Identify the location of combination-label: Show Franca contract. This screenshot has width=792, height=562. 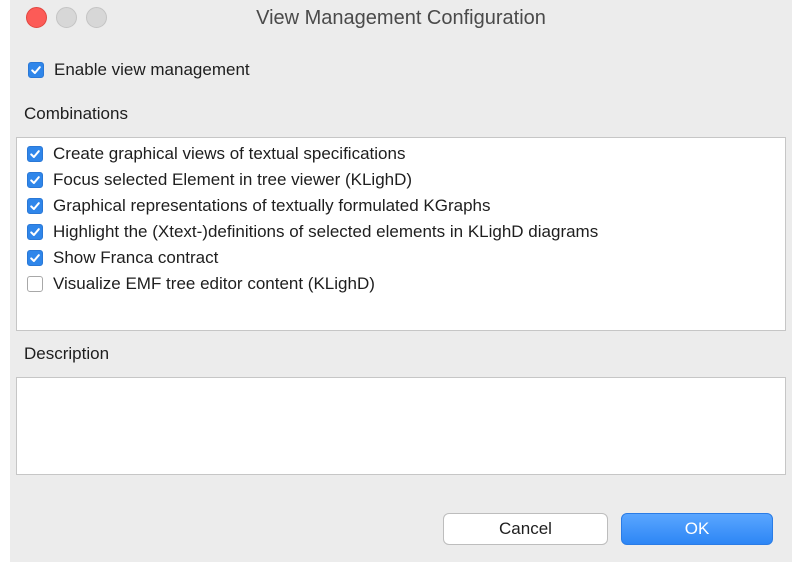
(136, 257).